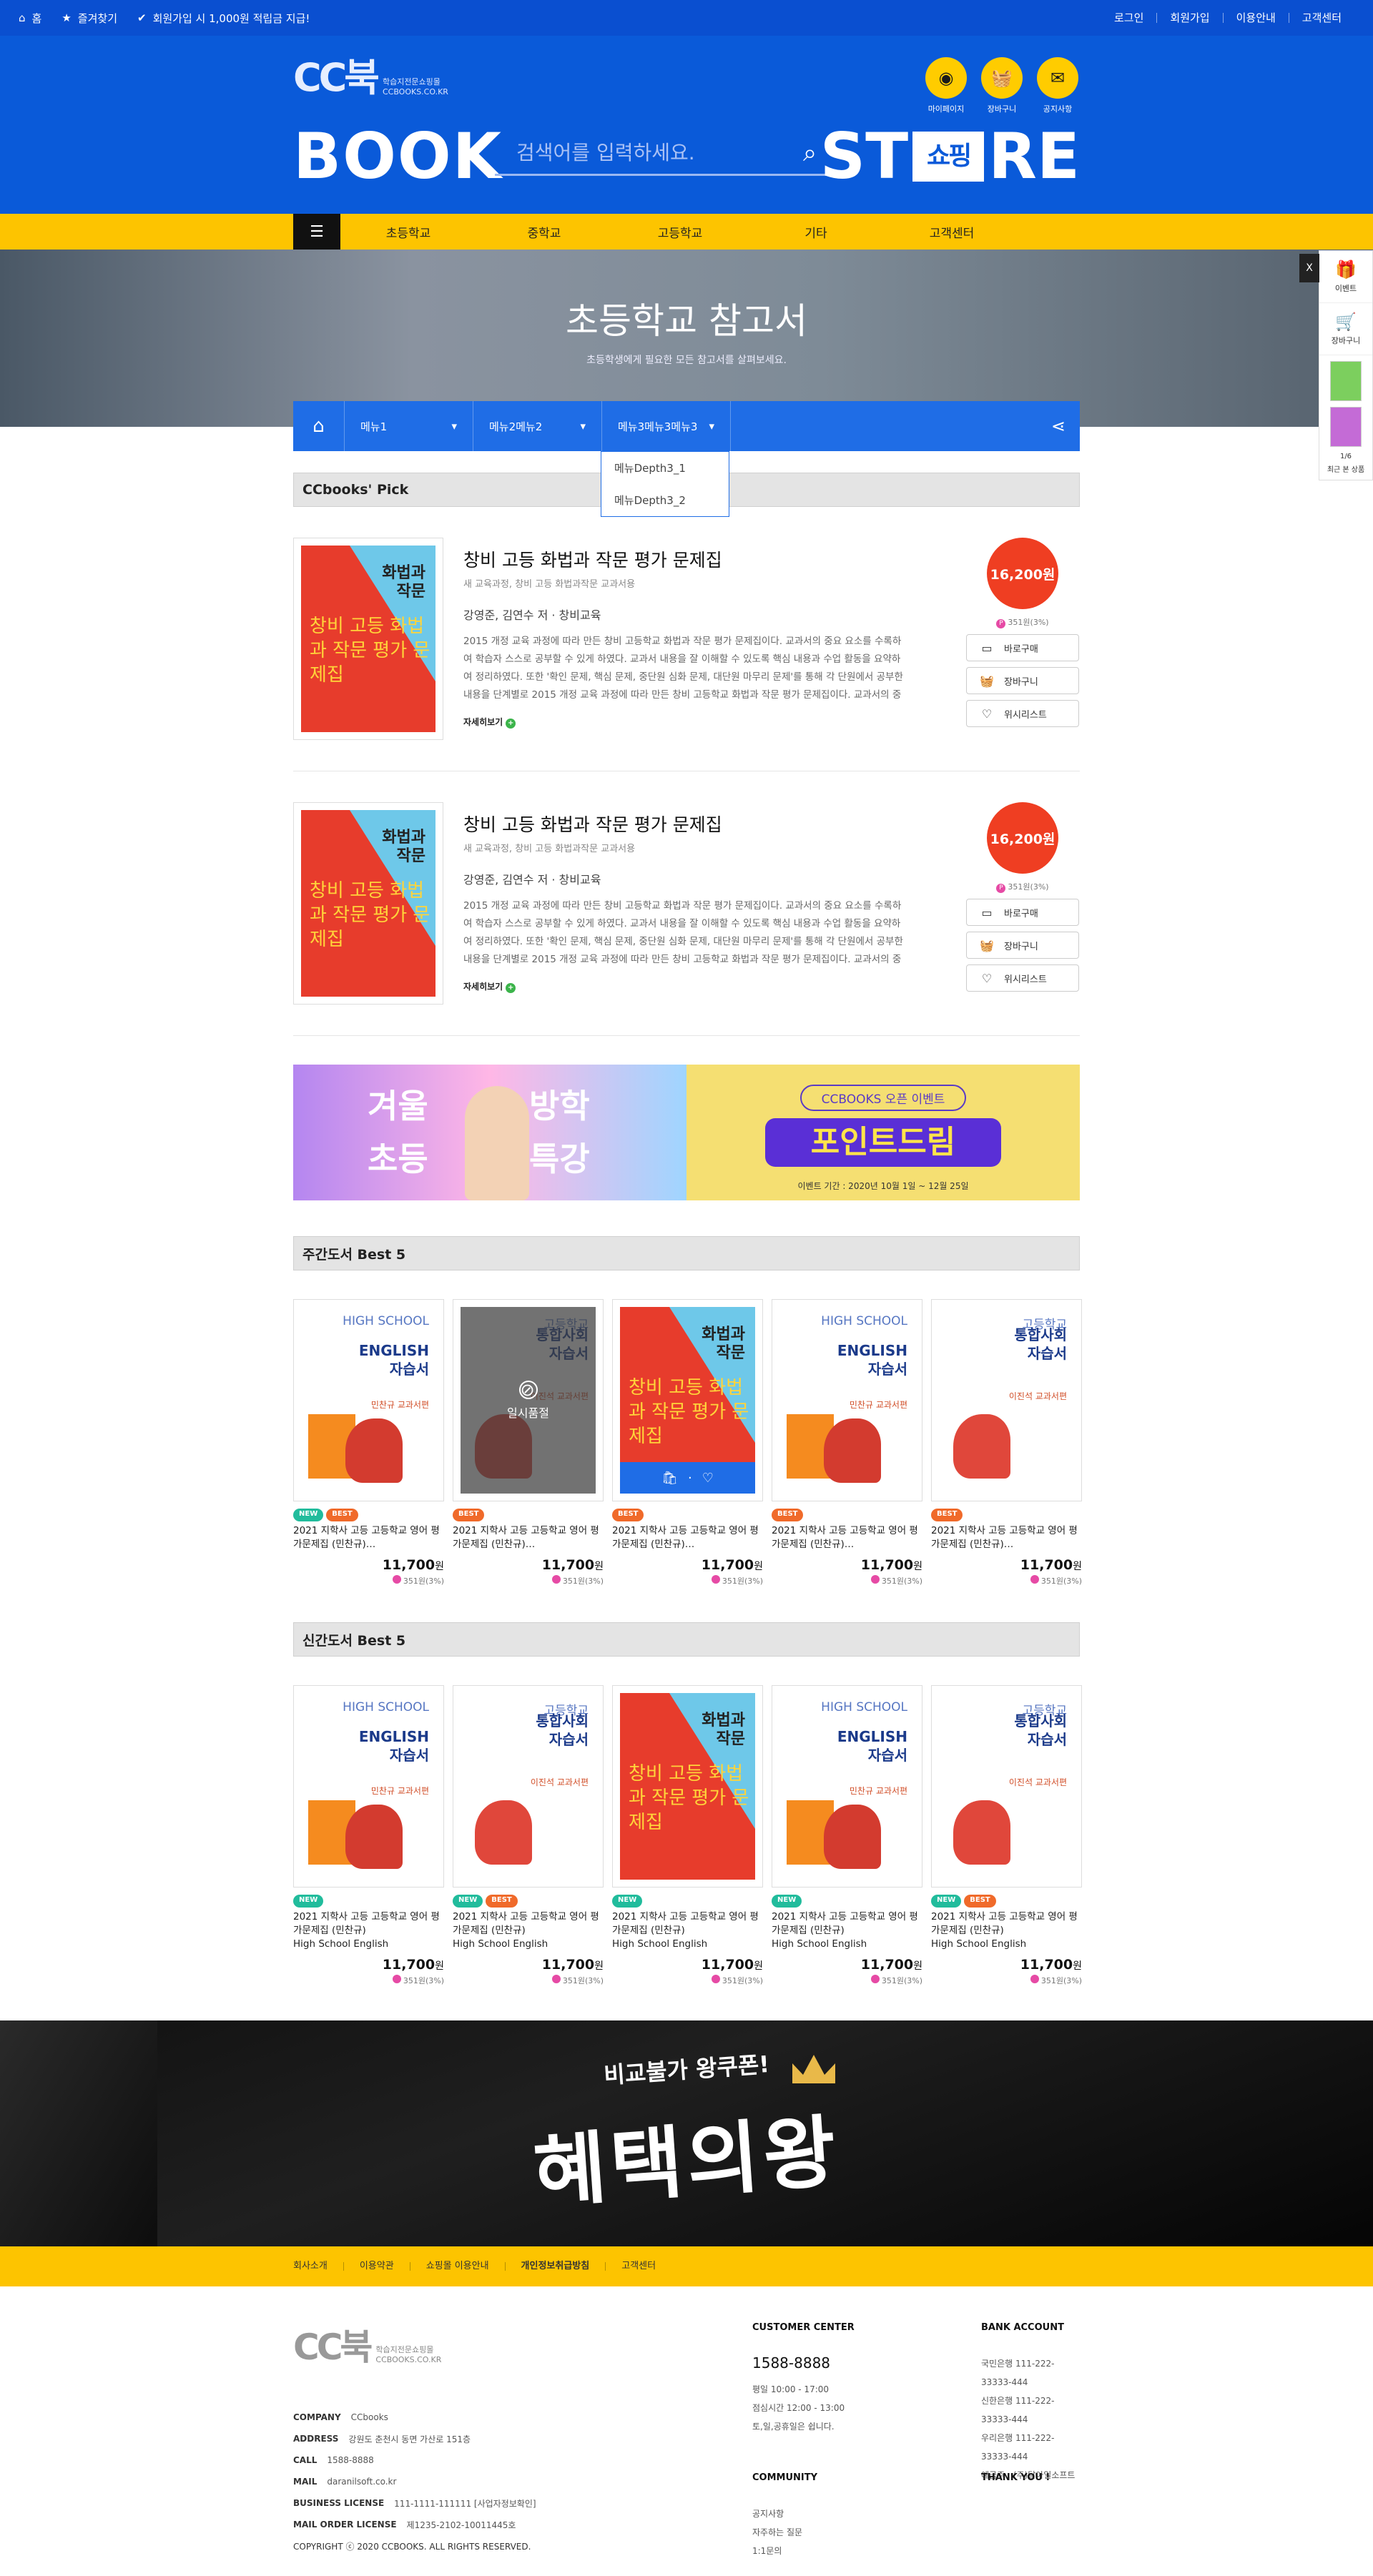 The width and height of the screenshot is (1373, 2576). What do you see at coordinates (30, 18) in the screenshot?
I see `home-link: ⌂ 홈` at bounding box center [30, 18].